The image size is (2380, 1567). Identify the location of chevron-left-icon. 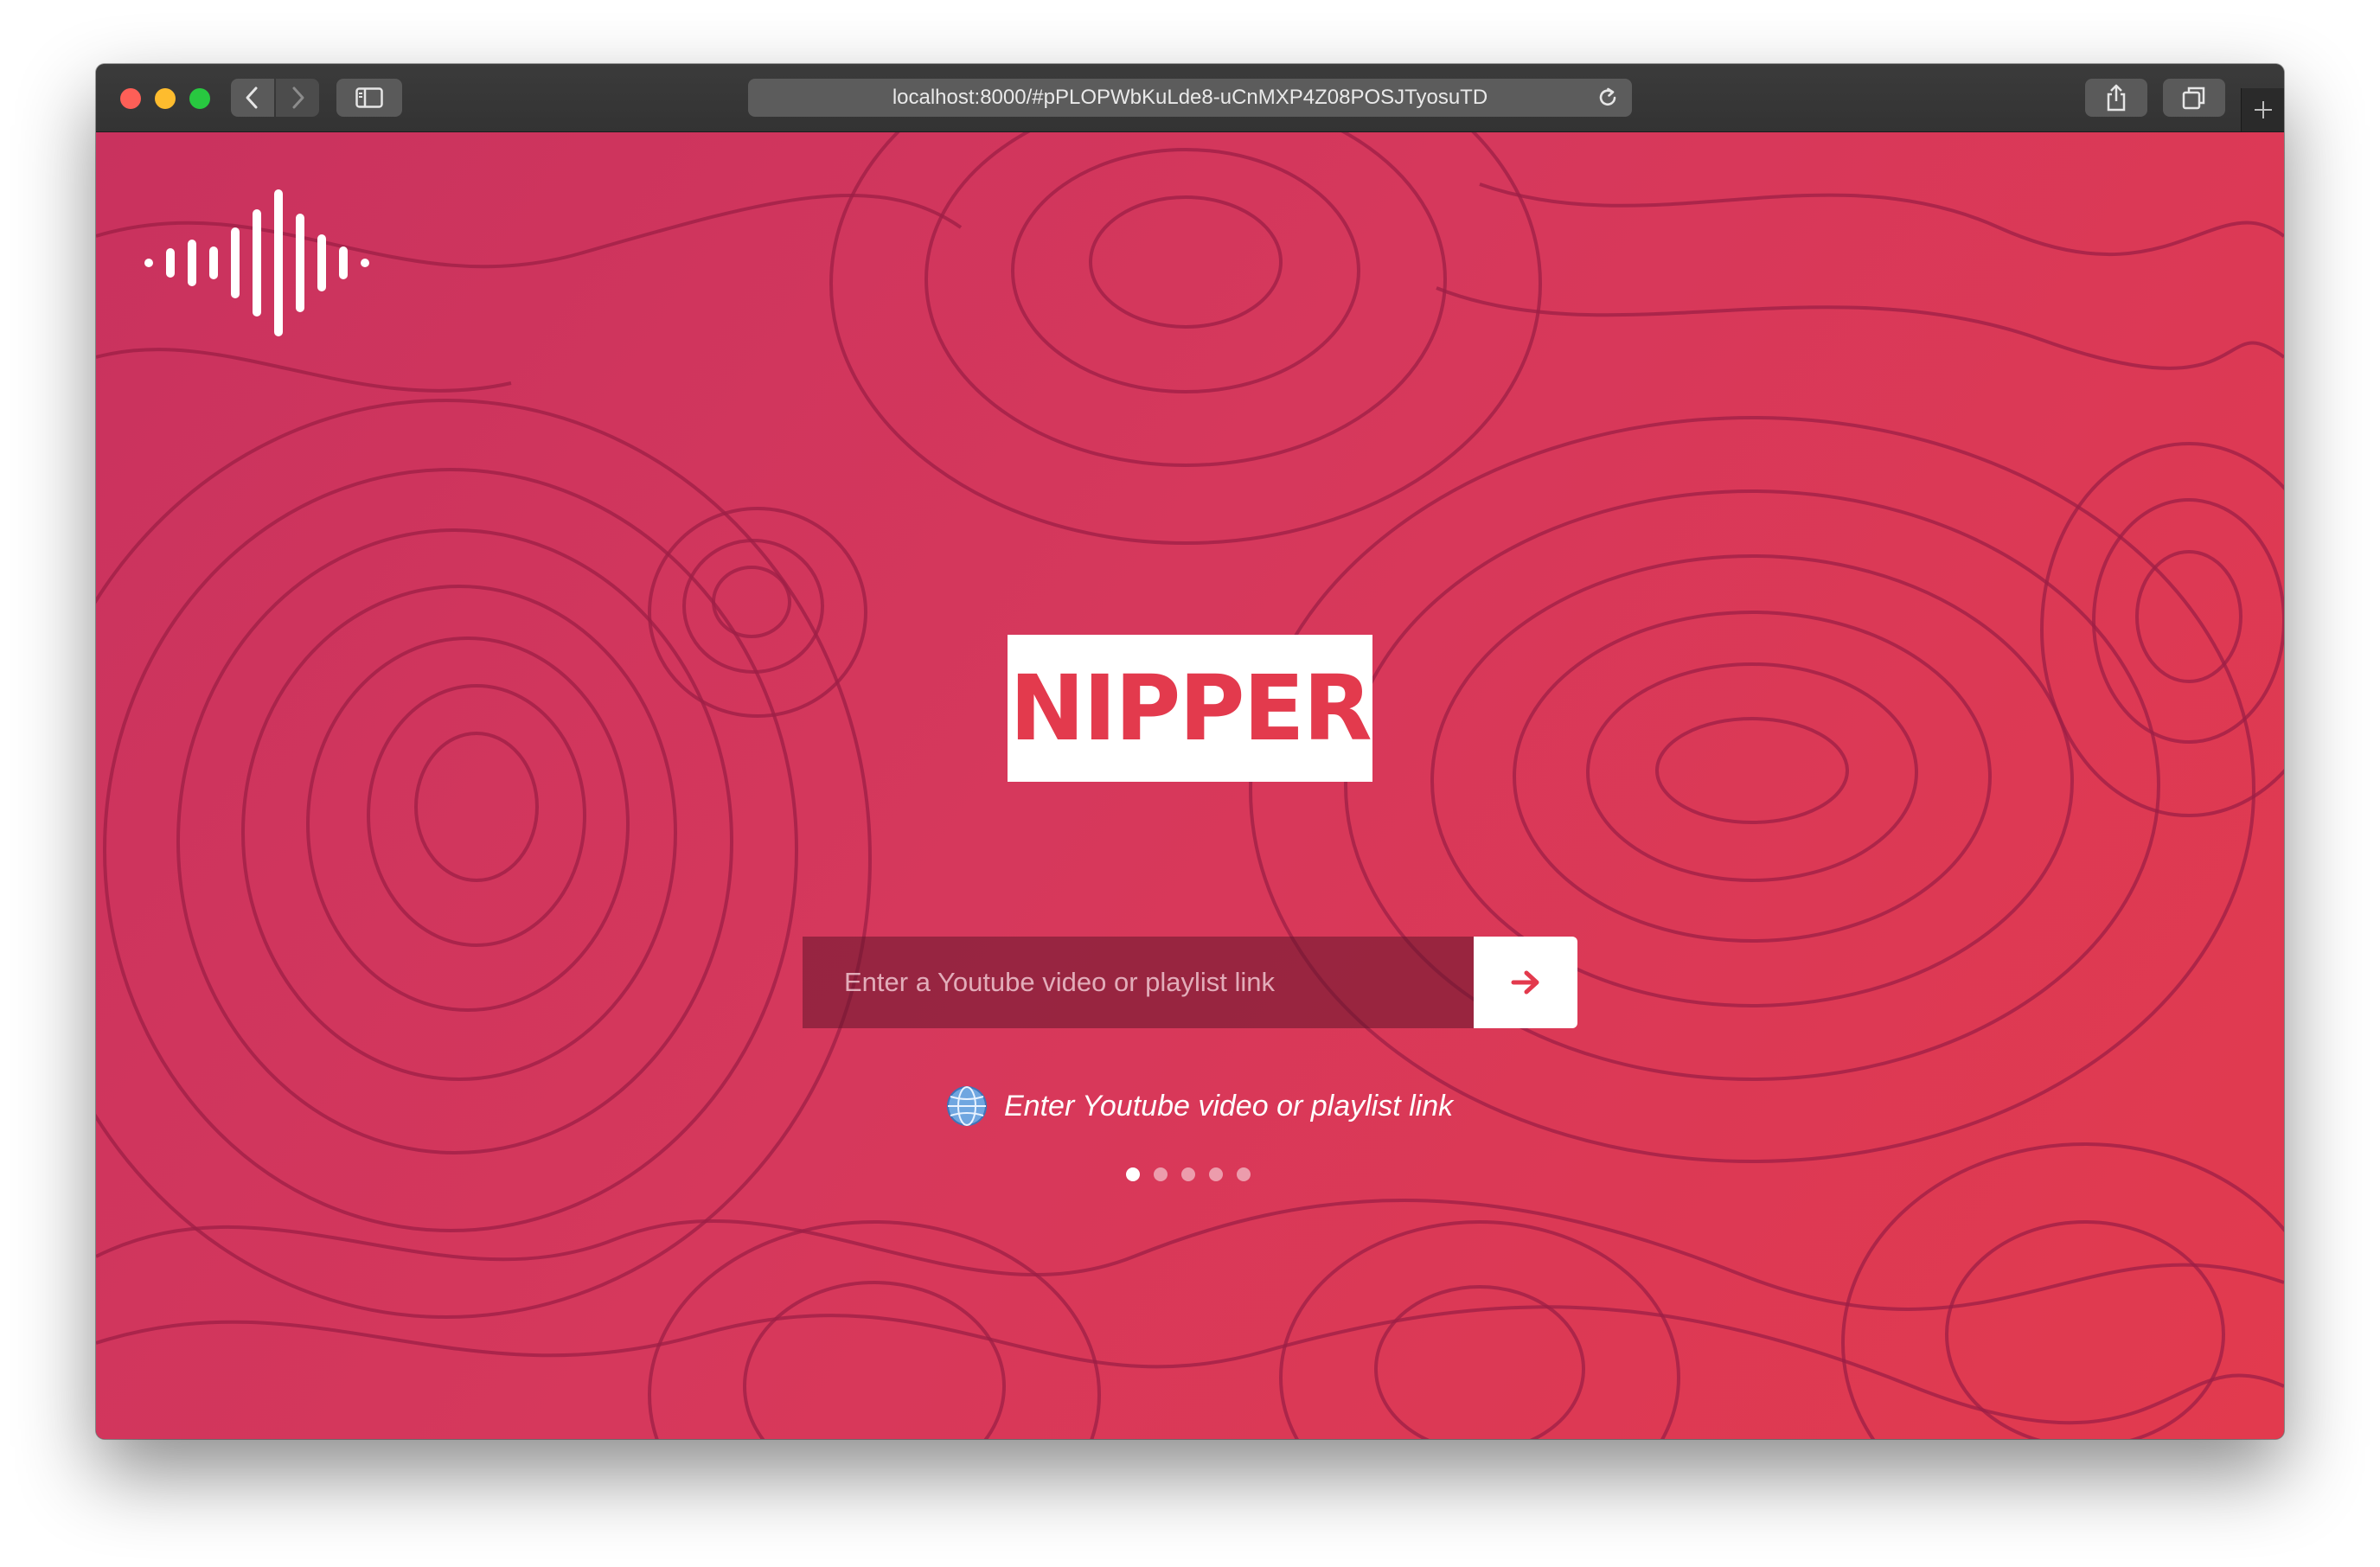
(252, 97).